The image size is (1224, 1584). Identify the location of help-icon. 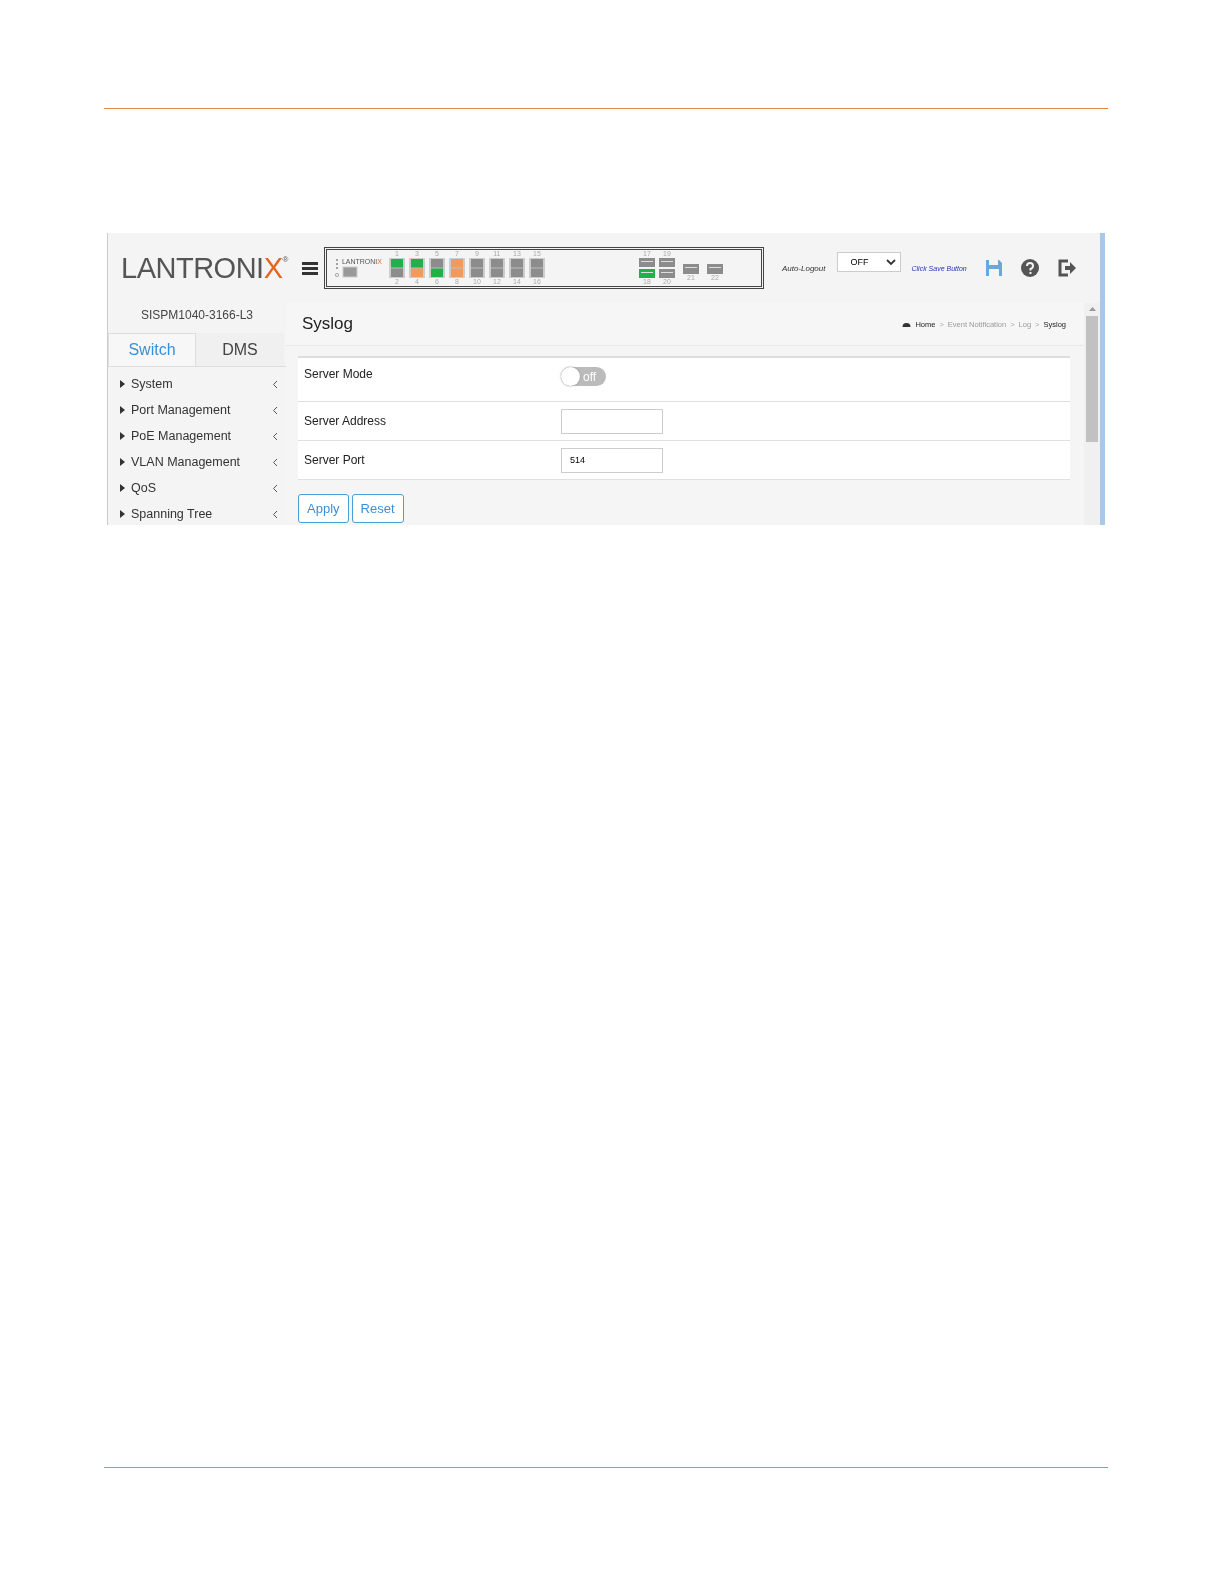
(1029, 268).